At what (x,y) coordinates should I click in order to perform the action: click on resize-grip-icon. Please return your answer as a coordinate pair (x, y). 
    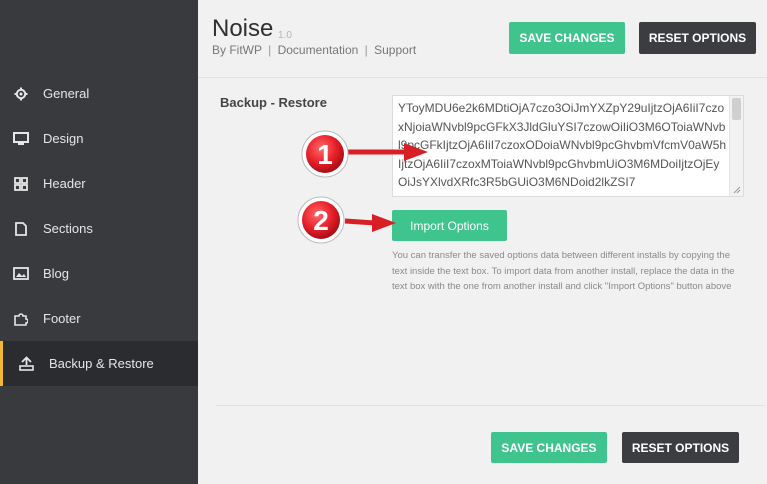
    Looking at the image, I should click on (737, 190).